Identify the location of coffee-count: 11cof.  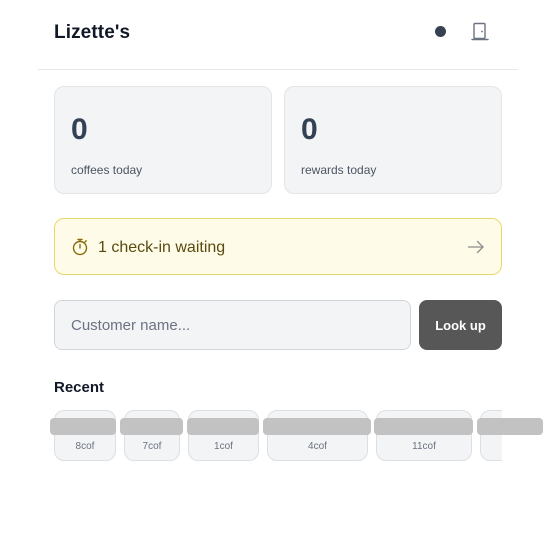
(424, 446).